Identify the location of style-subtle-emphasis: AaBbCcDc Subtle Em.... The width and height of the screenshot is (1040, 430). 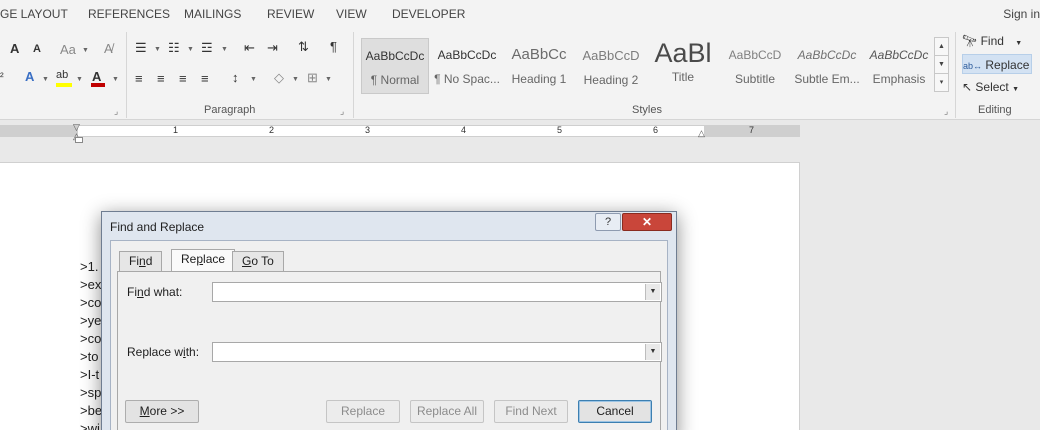
(827, 66).